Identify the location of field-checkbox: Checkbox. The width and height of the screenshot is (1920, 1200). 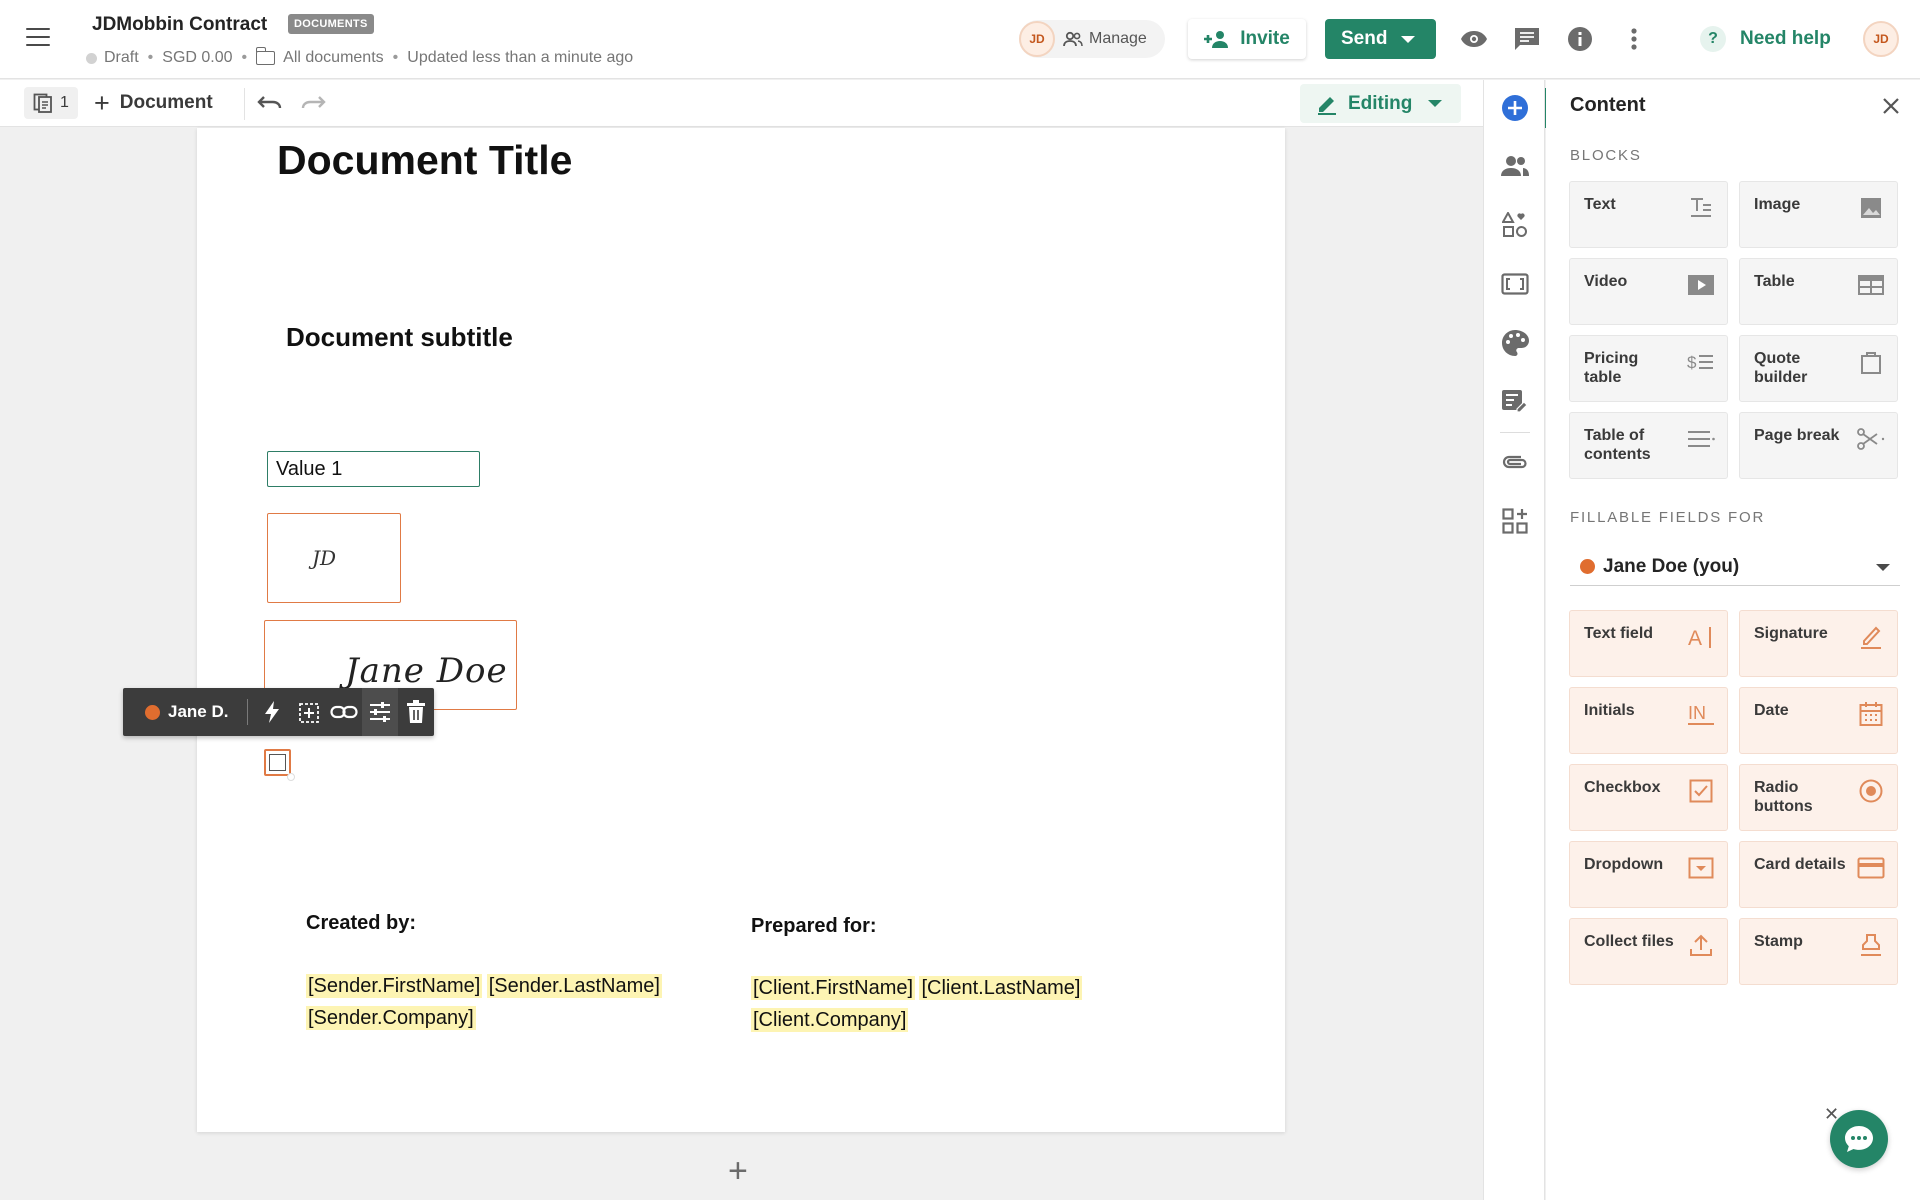
(1648, 797).